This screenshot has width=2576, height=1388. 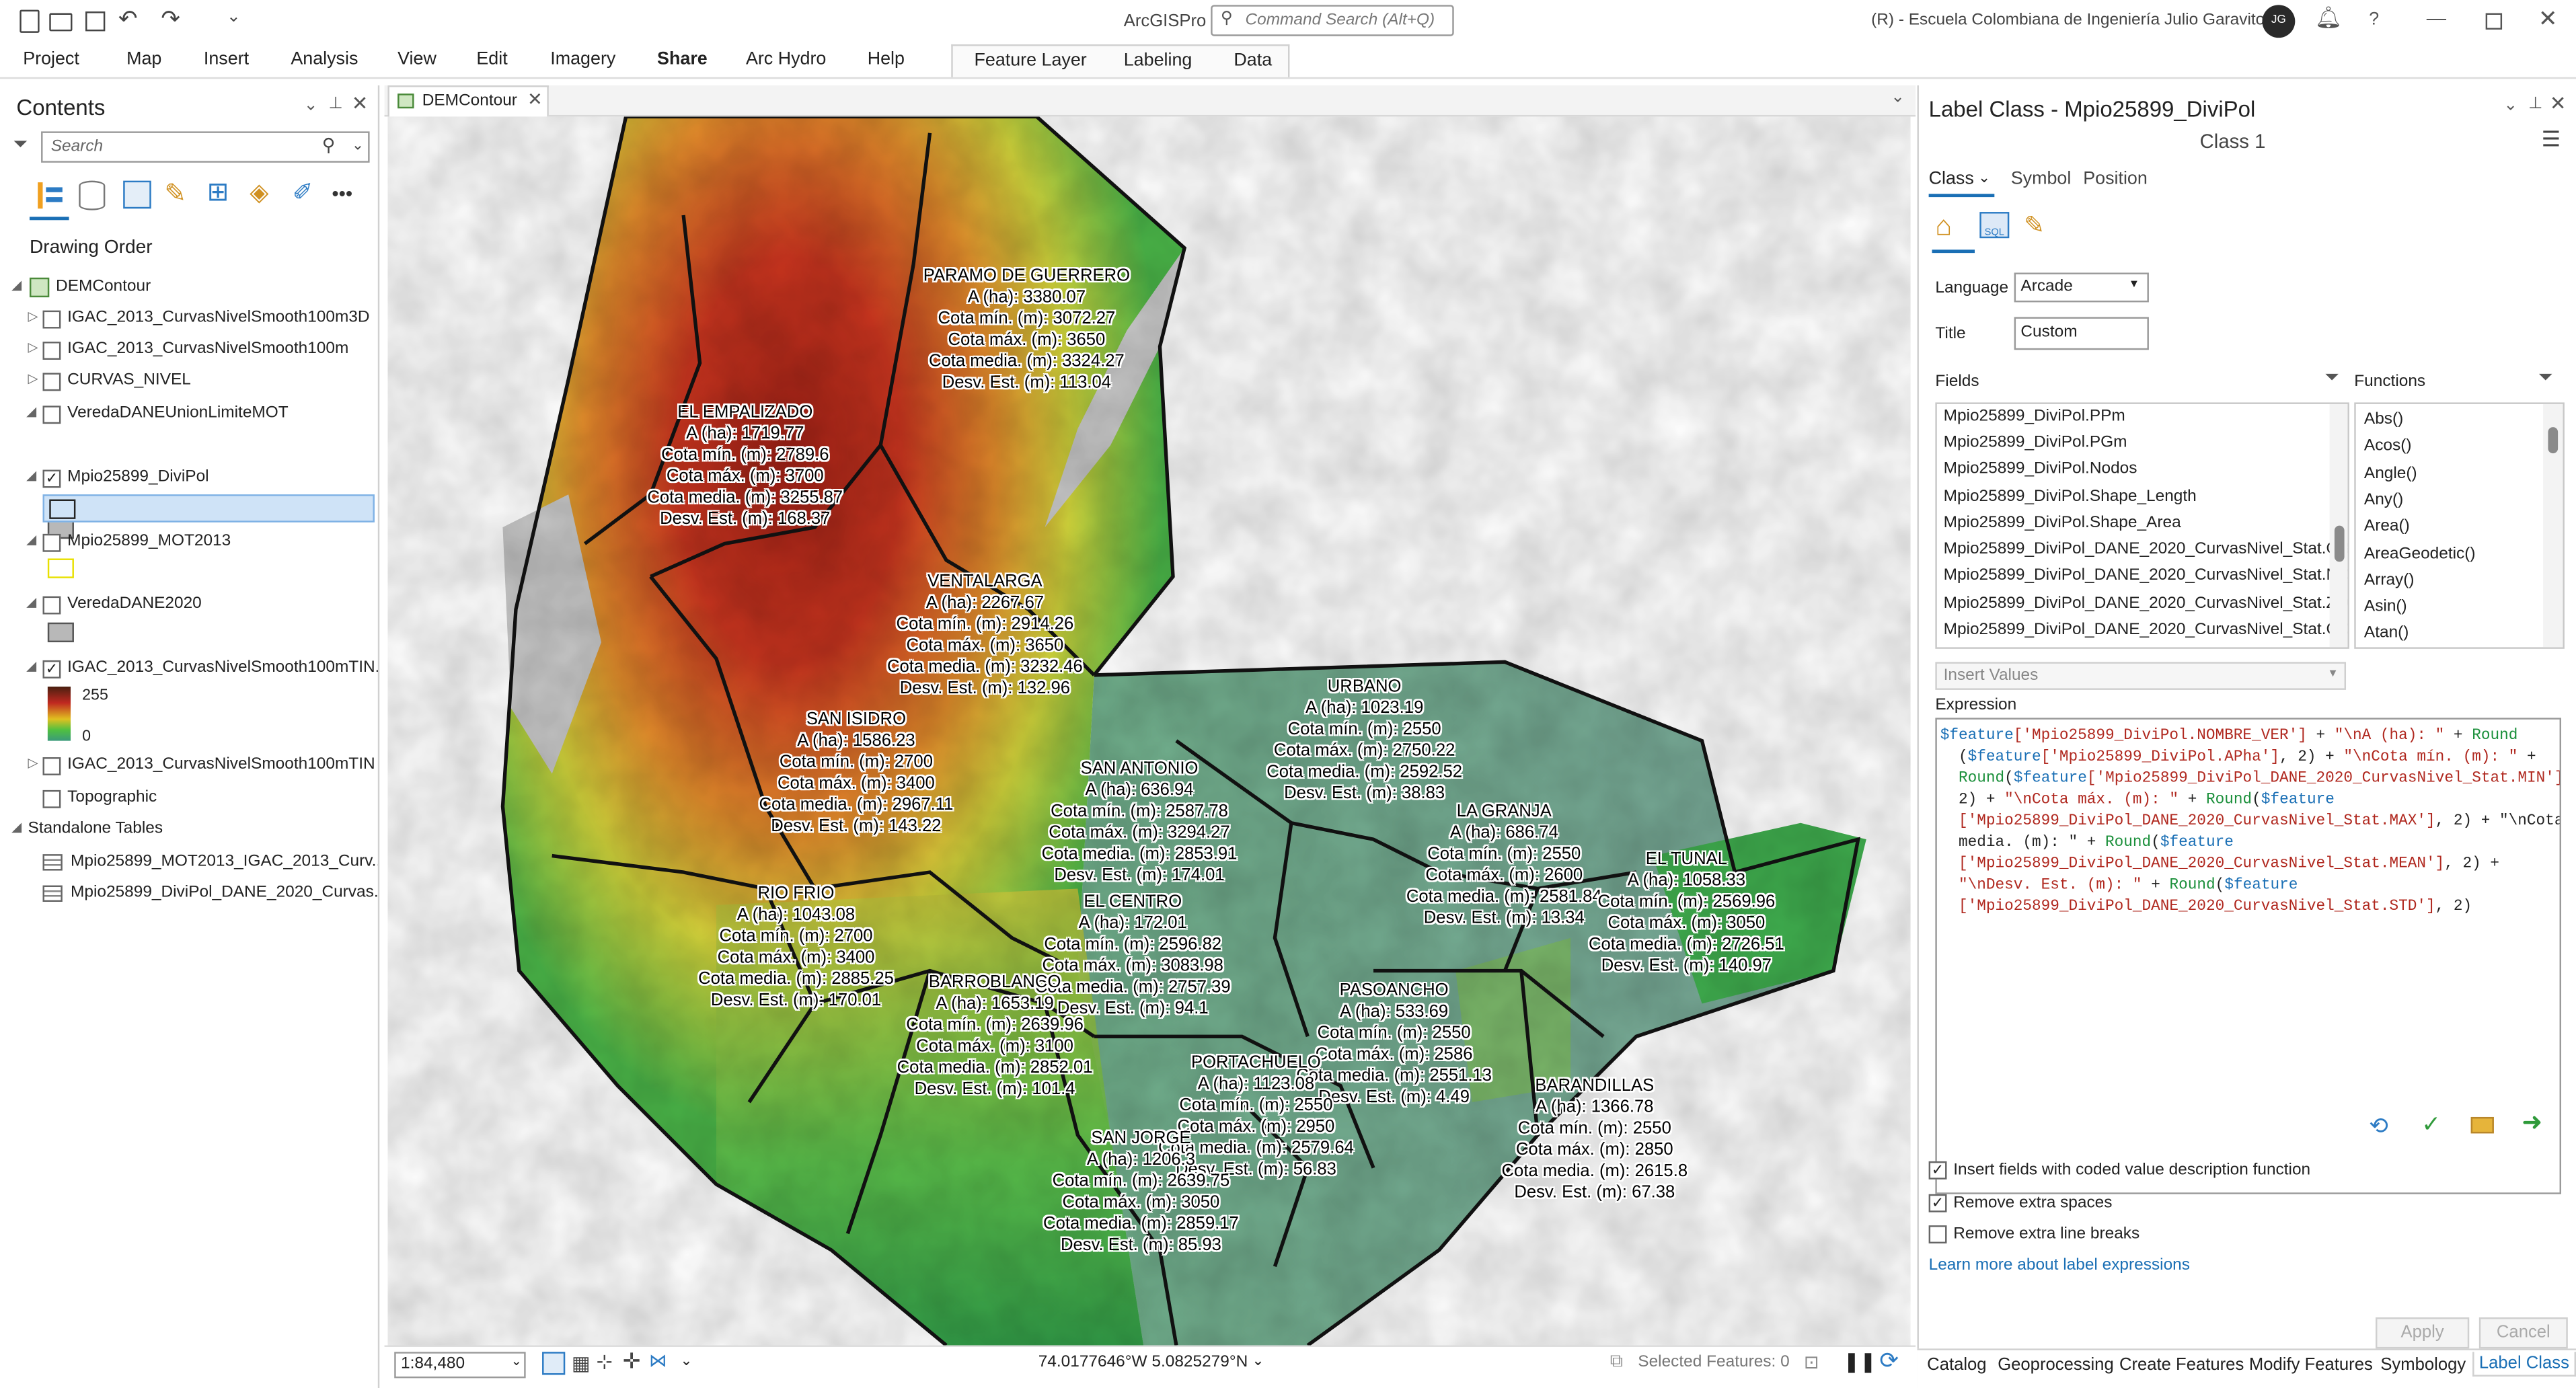 I want to click on tab-imagery: Imagery, so click(x=582, y=59).